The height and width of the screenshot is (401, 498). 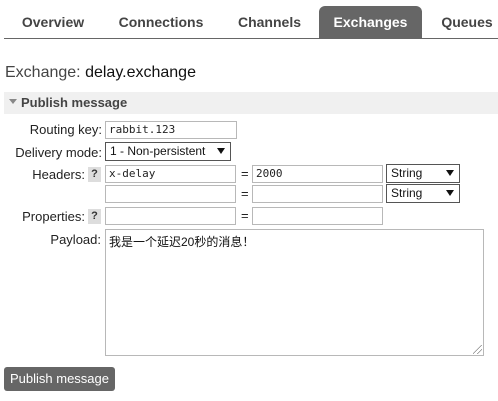 What do you see at coordinates (171, 130) in the screenshot?
I see `routing-key-input: rabbit.123` at bounding box center [171, 130].